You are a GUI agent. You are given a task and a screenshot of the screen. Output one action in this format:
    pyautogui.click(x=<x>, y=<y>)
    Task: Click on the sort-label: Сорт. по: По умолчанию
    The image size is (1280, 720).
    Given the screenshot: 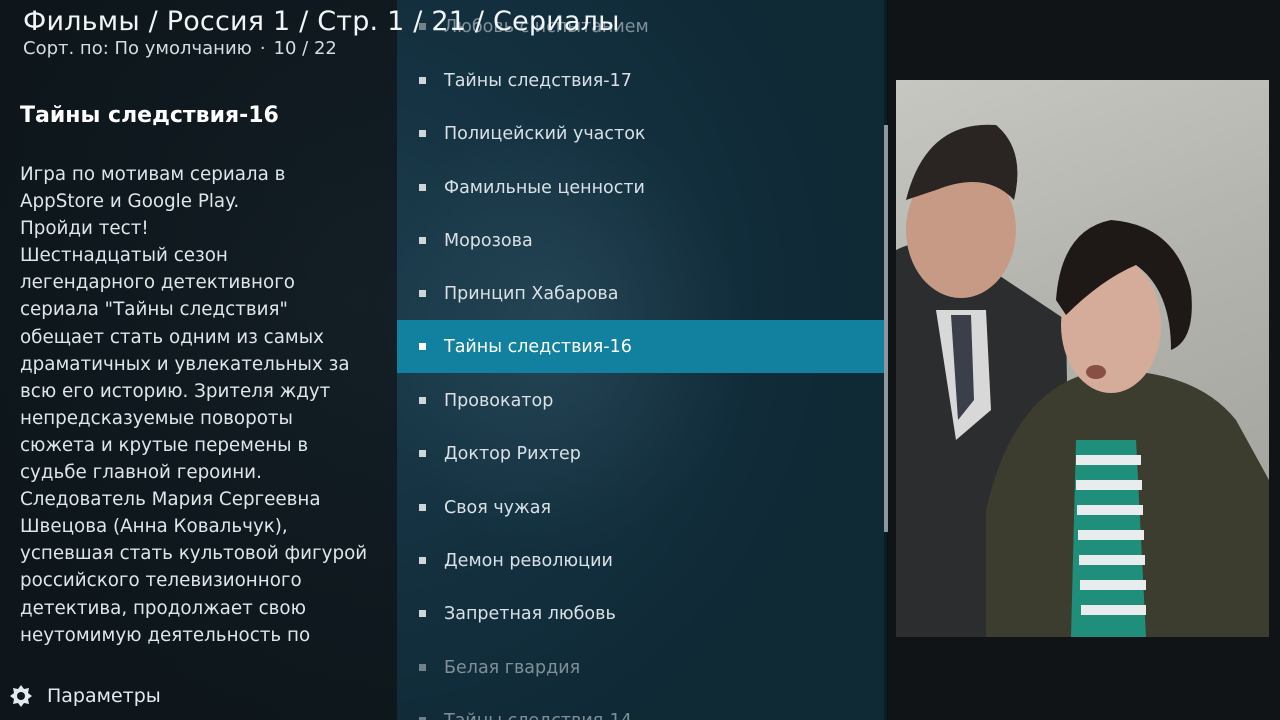 What is the action you would take?
    pyautogui.click(x=137, y=48)
    